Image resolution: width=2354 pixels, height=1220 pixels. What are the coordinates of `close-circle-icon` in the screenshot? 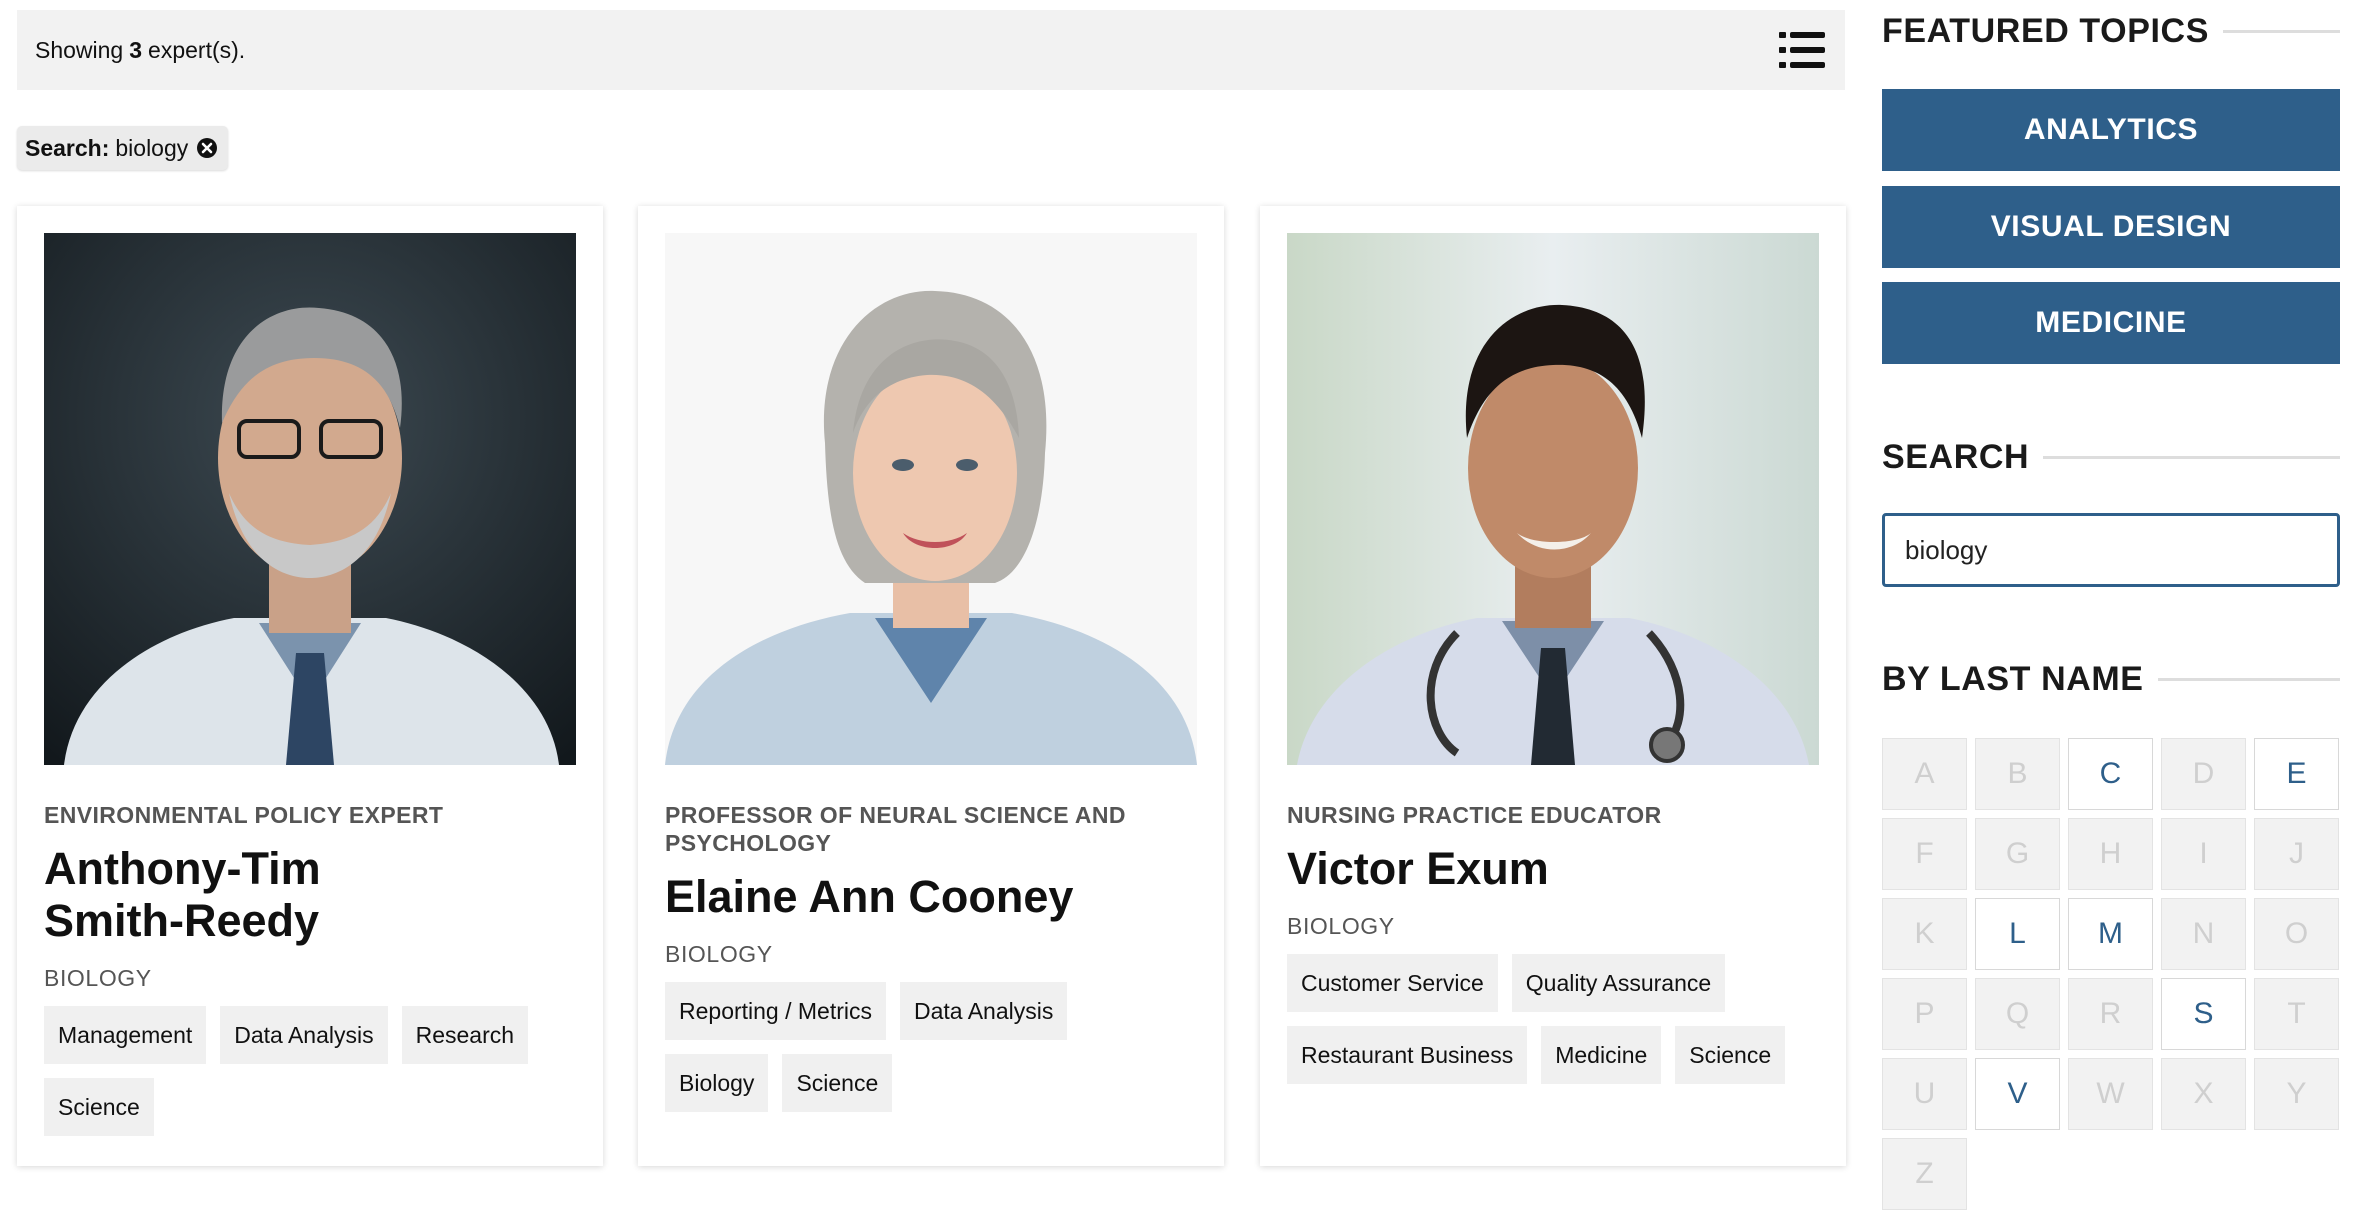 It's located at (207, 148).